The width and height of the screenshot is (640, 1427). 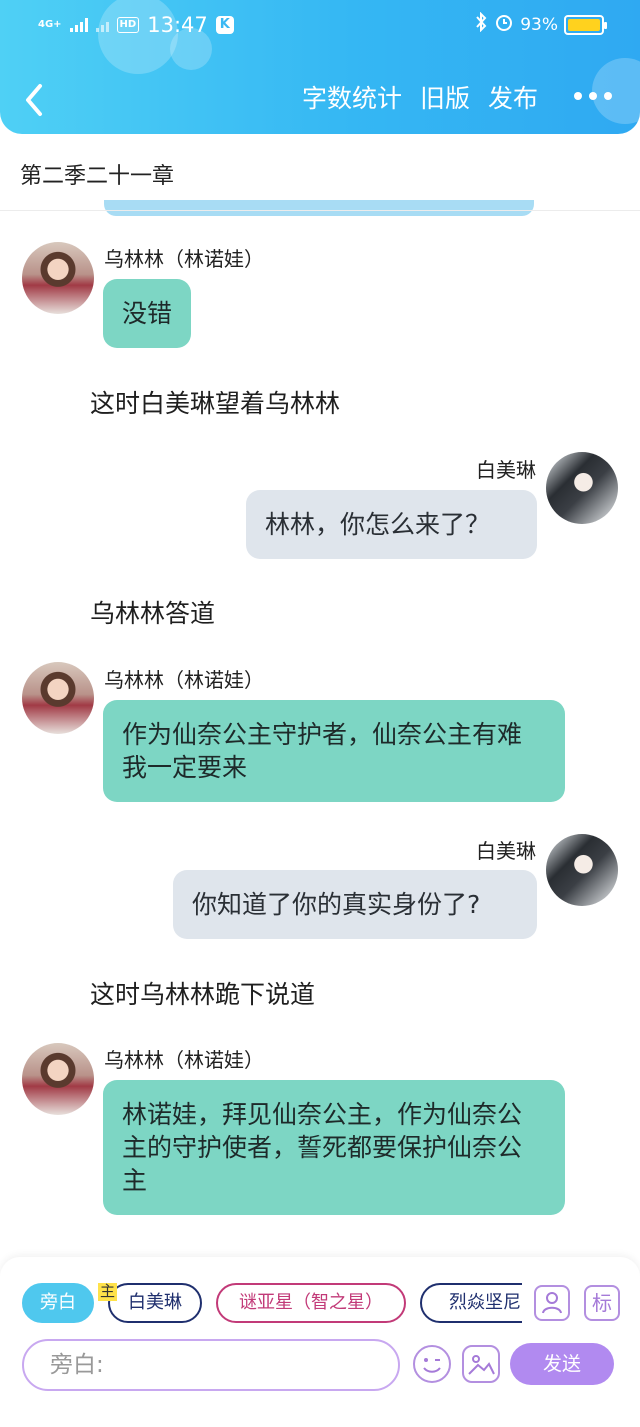 I want to click on previous-message-bubble, so click(x=319, y=208).